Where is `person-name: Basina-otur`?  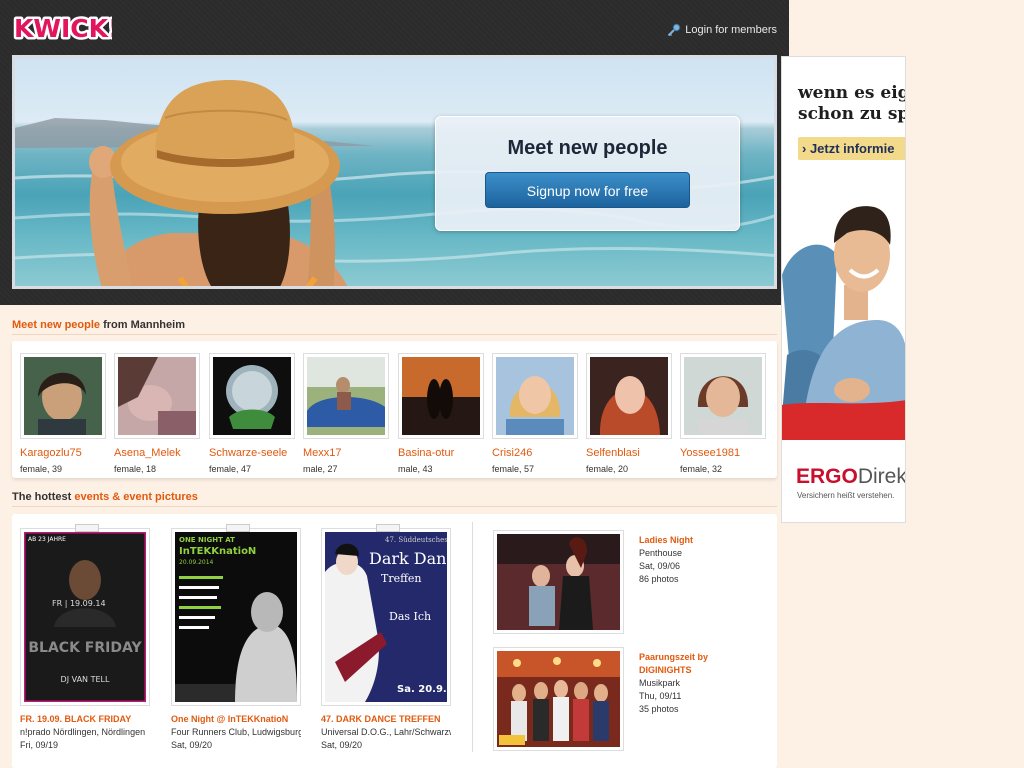 person-name: Basina-otur is located at coordinates (442, 453).